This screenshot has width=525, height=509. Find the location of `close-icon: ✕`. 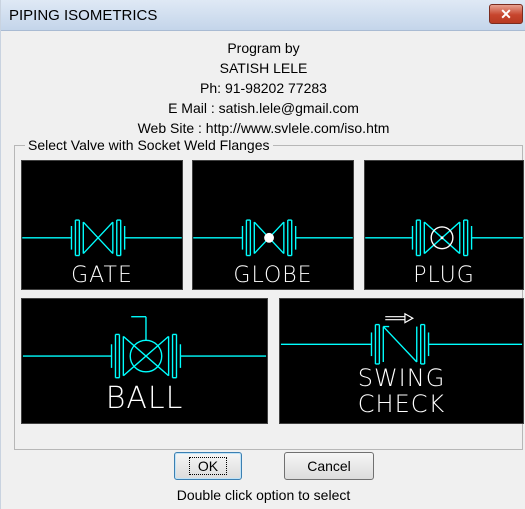

close-icon: ✕ is located at coordinates (506, 14).